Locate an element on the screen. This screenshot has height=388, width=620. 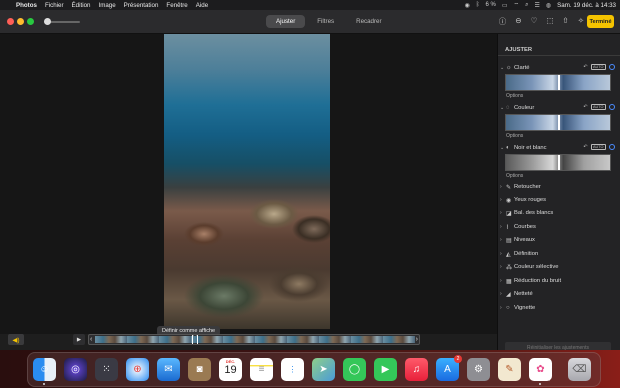
tool-balance-blancs: › ◪ Bal. des blancs is located at coordinates (526, 213).